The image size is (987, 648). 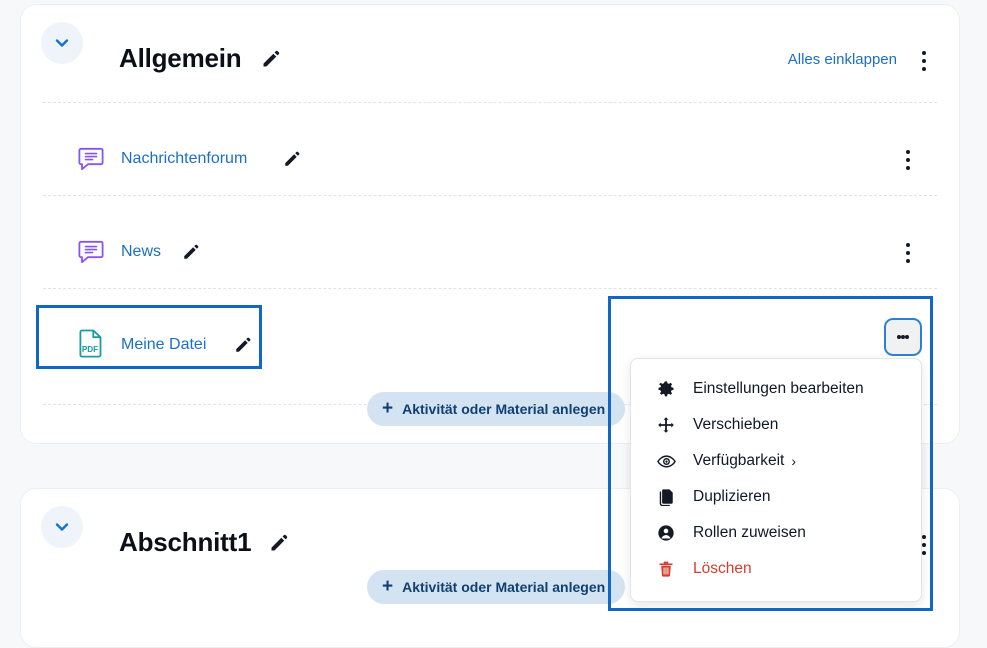 What do you see at coordinates (490, 251) in the screenshot?
I see `activity-row: News` at bounding box center [490, 251].